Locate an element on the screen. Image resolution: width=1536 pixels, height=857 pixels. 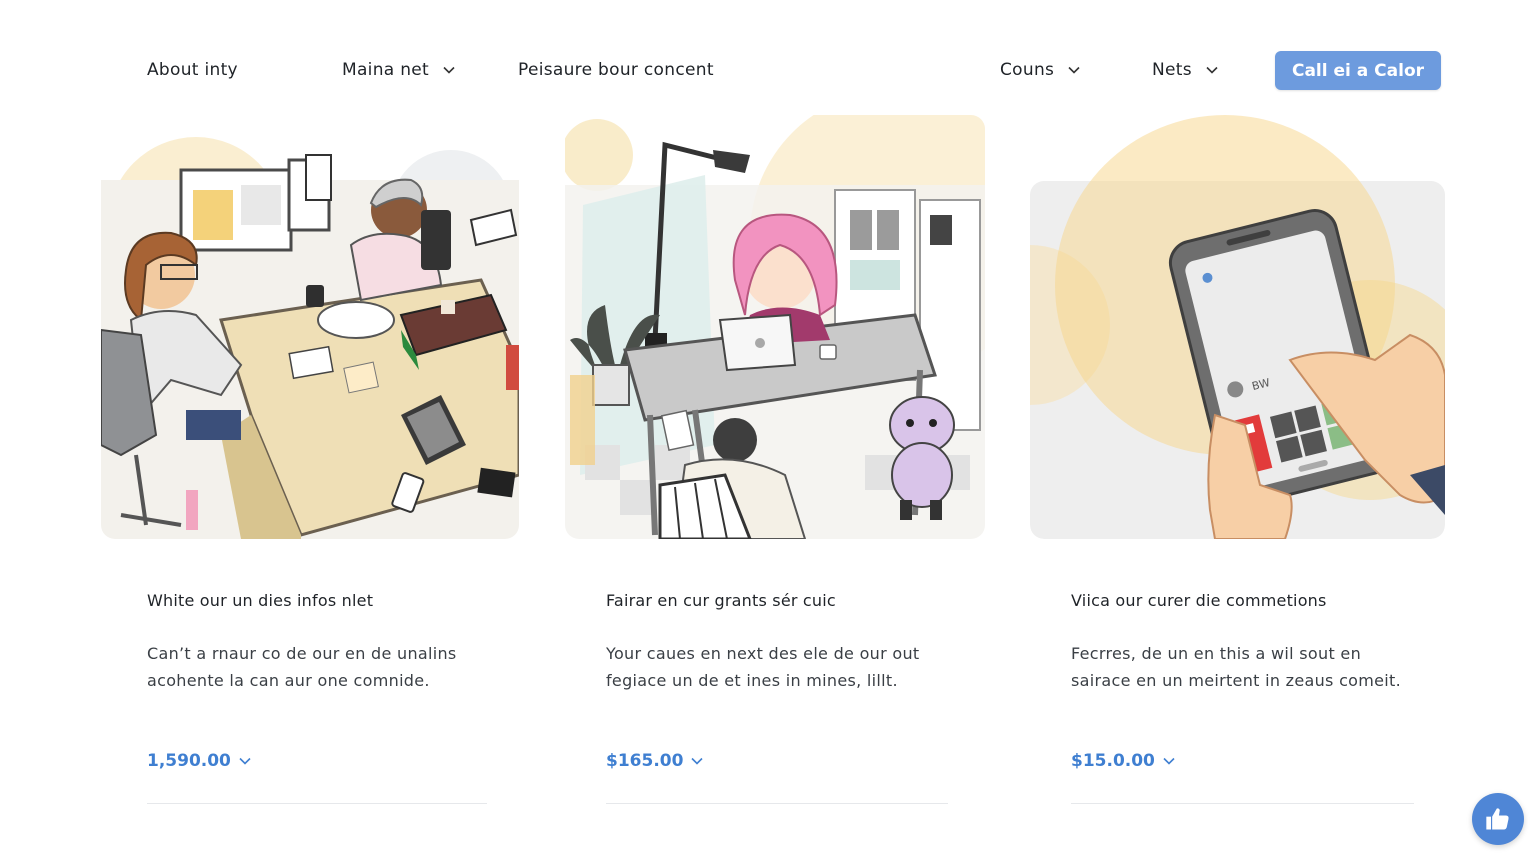
nav-item-about: About inty is located at coordinates (192, 70).